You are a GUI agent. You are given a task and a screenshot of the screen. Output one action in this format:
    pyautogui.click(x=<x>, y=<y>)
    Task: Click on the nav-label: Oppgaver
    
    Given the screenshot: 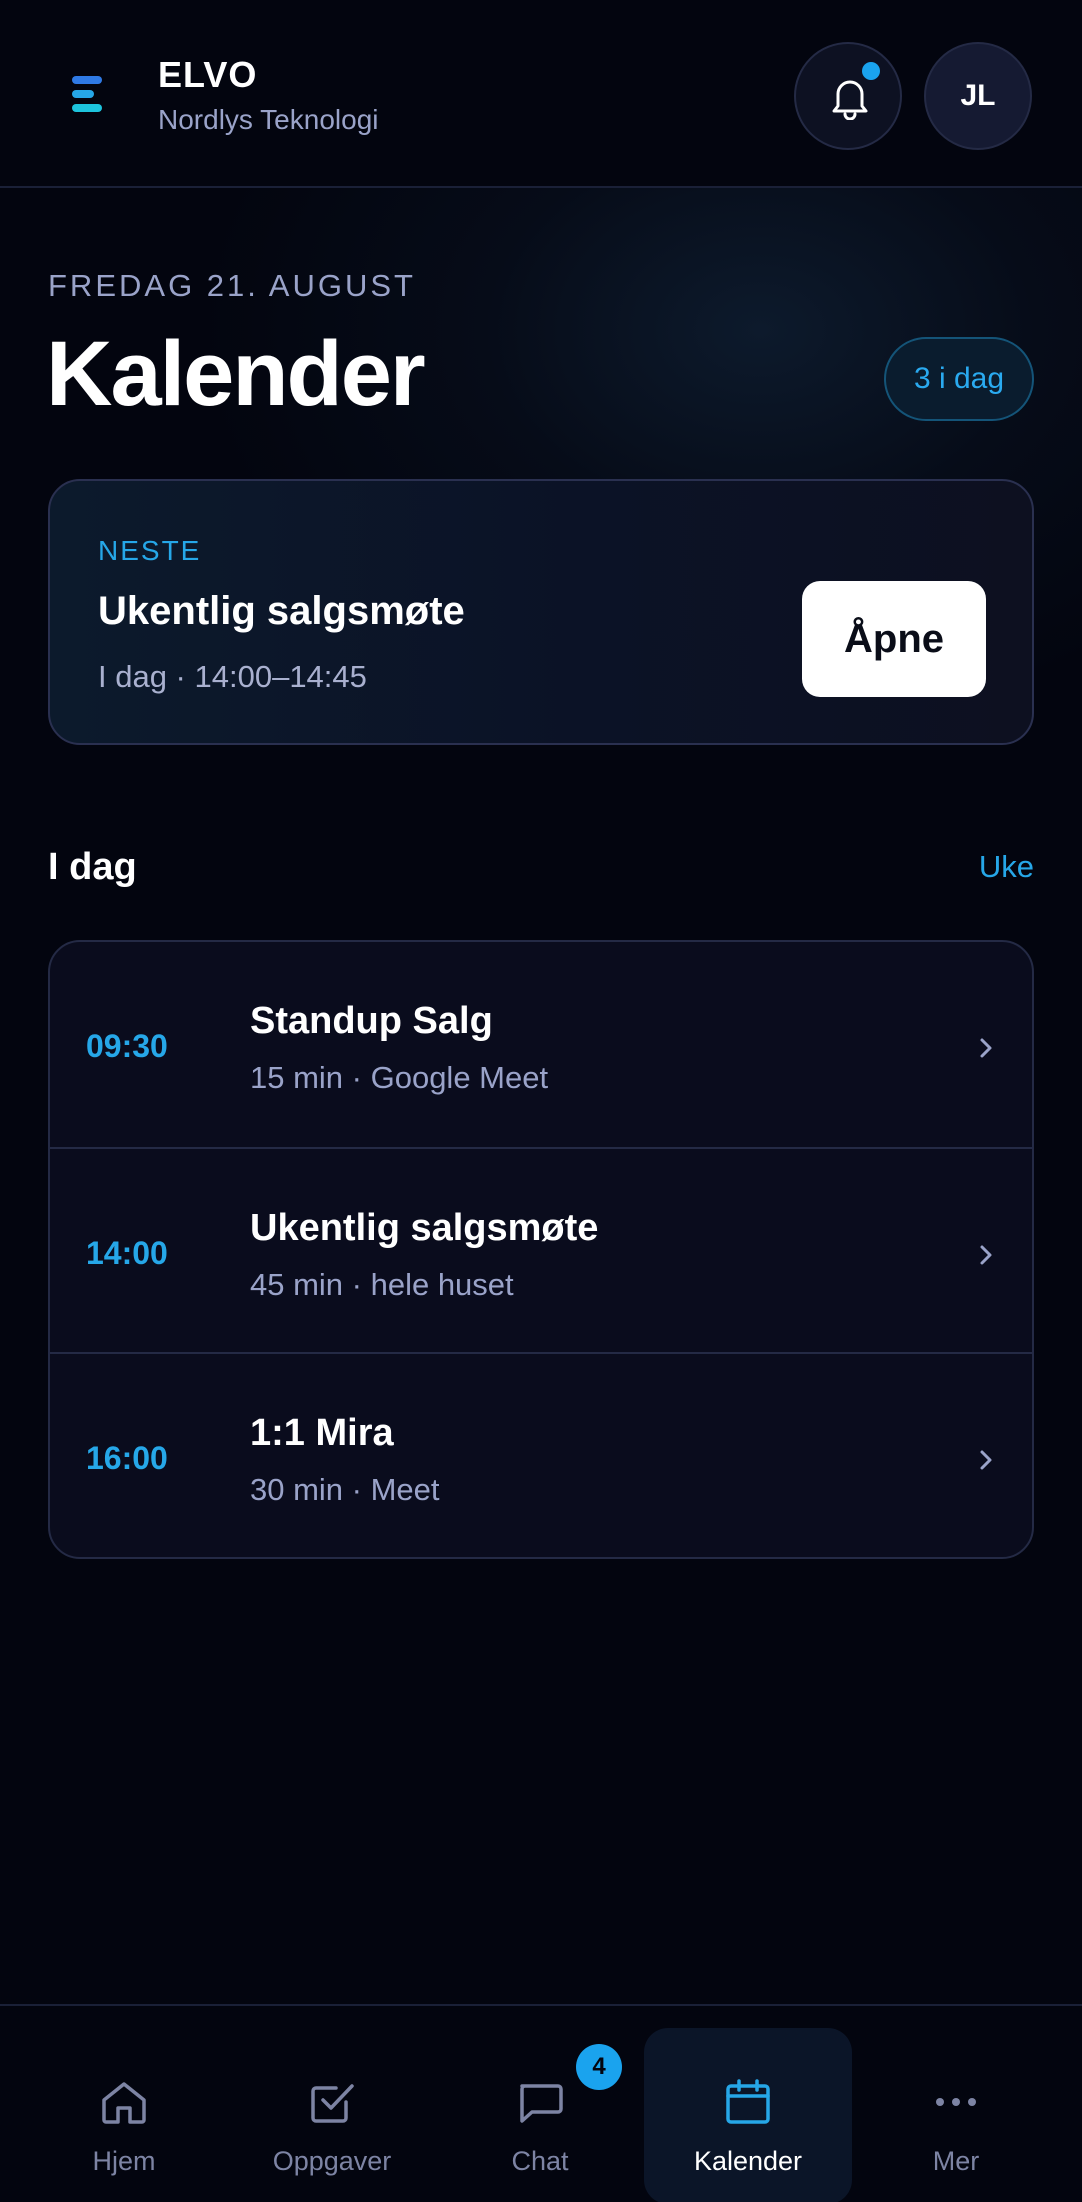 What is the action you would take?
    pyautogui.click(x=332, y=2161)
    